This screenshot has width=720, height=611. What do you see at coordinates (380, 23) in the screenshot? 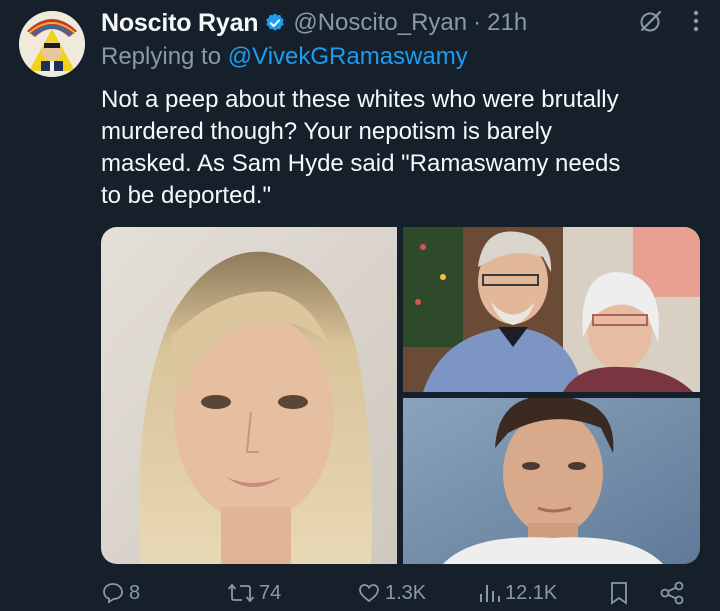
I see `user-handle: @Noscito_Ryan` at bounding box center [380, 23].